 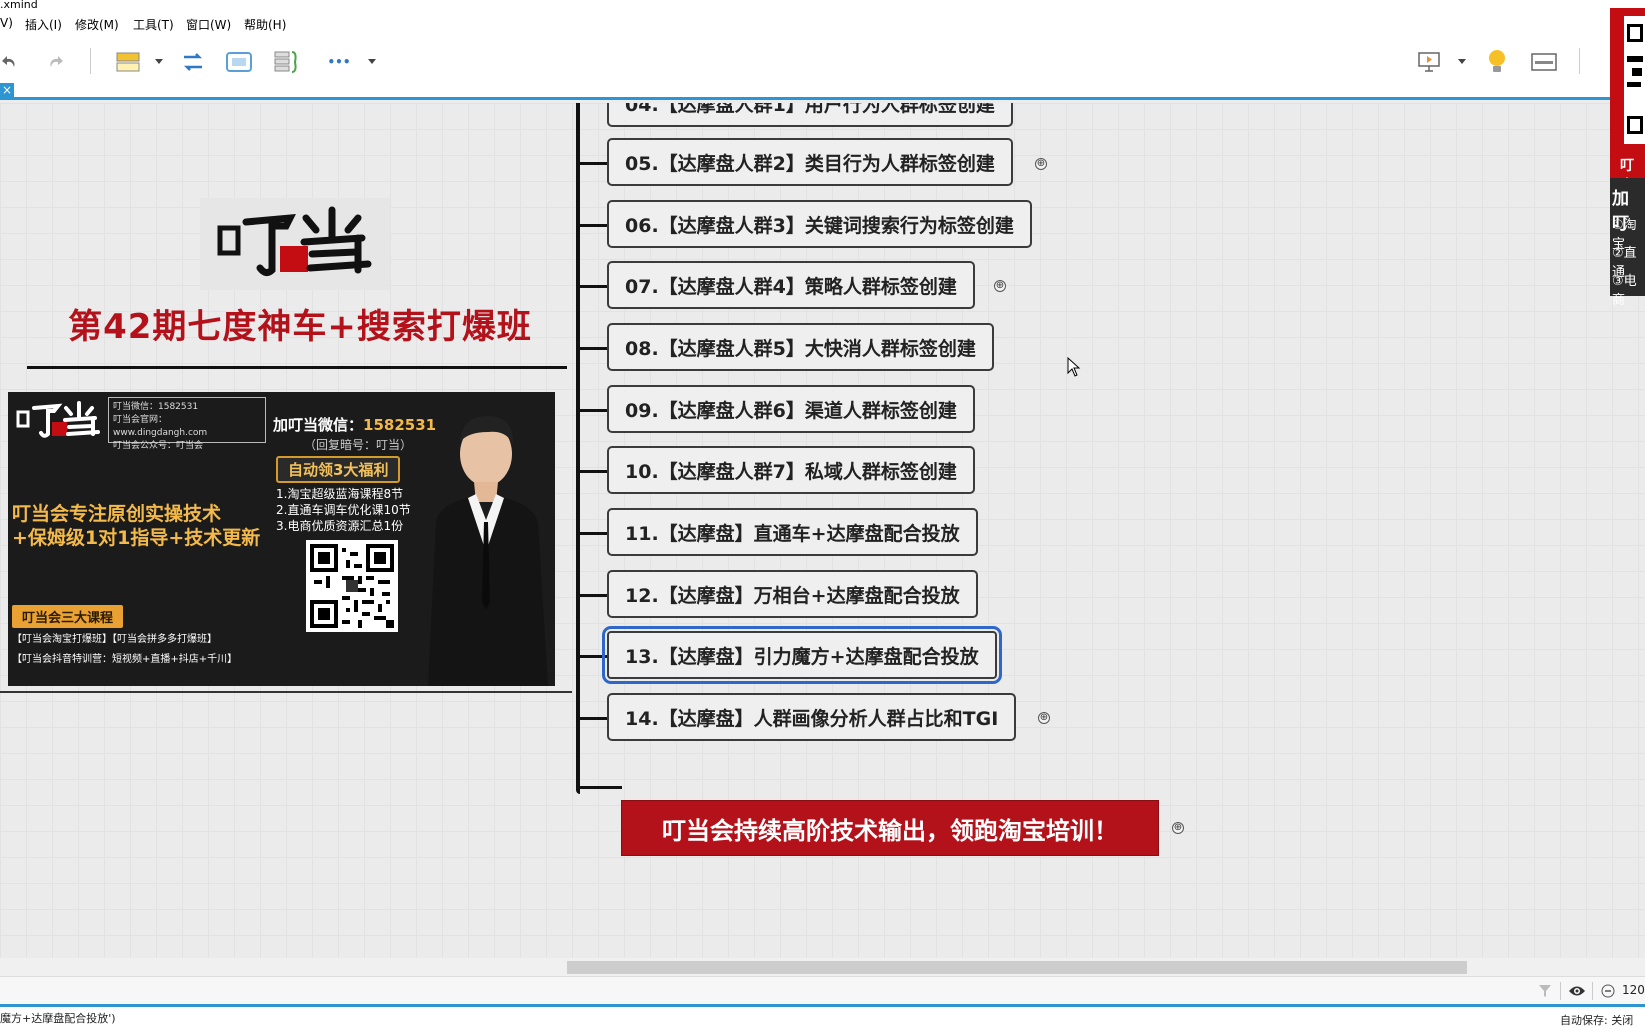 What do you see at coordinates (358, 445) in the screenshot?
I see `banner-hint: （回复暗号：叮当）` at bounding box center [358, 445].